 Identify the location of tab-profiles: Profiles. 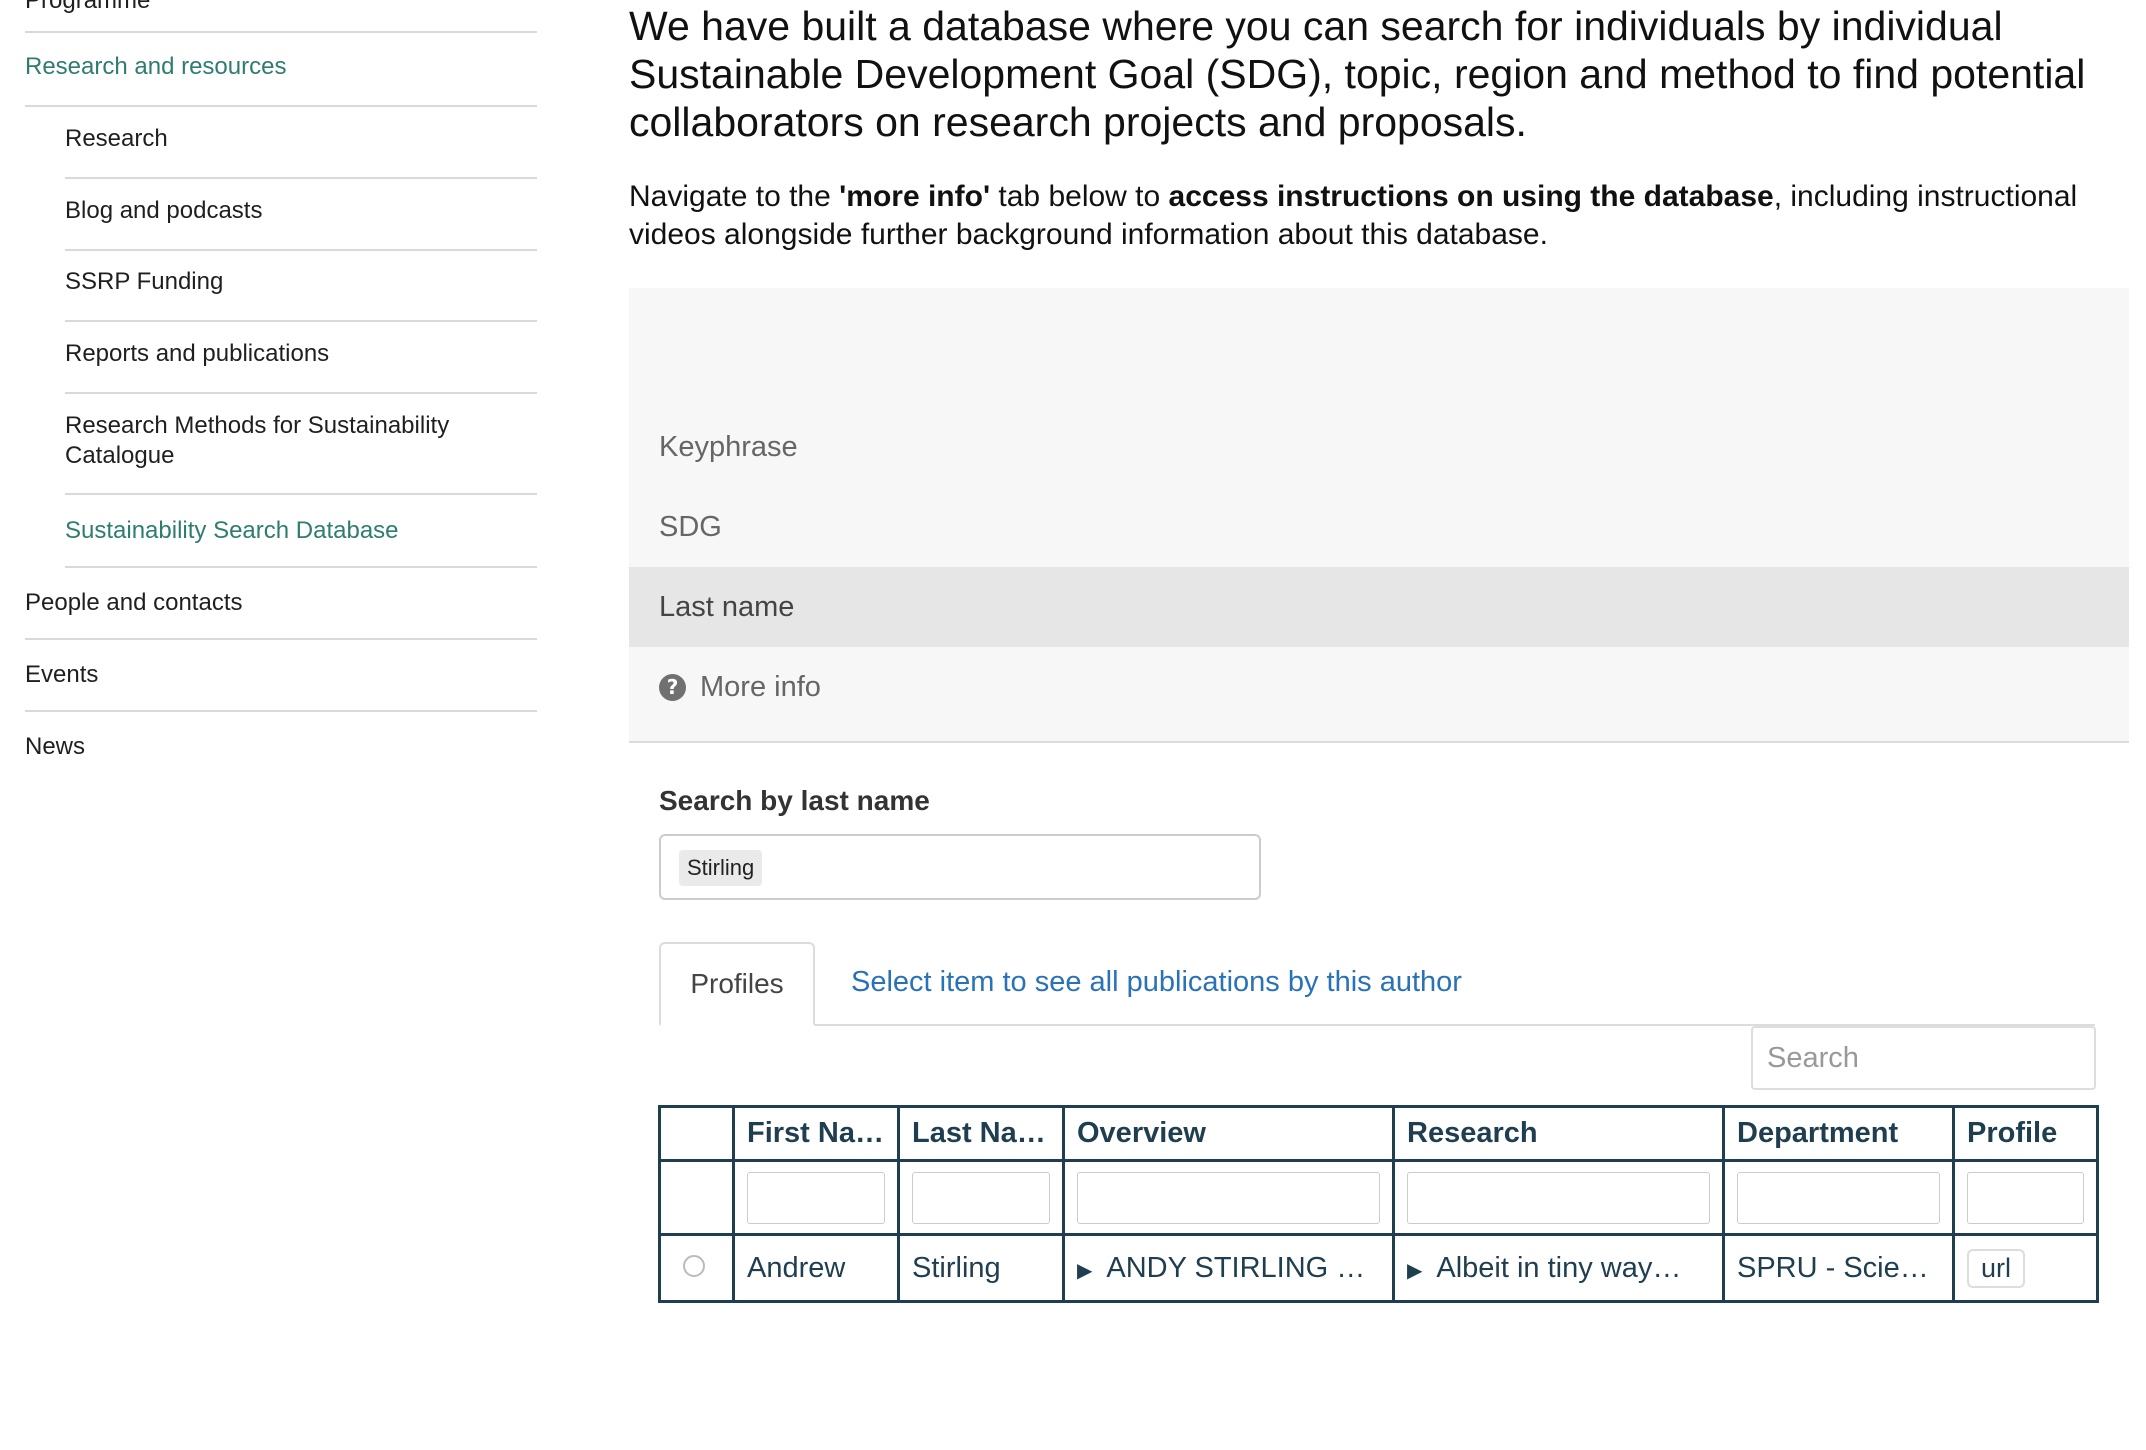
(737, 984).